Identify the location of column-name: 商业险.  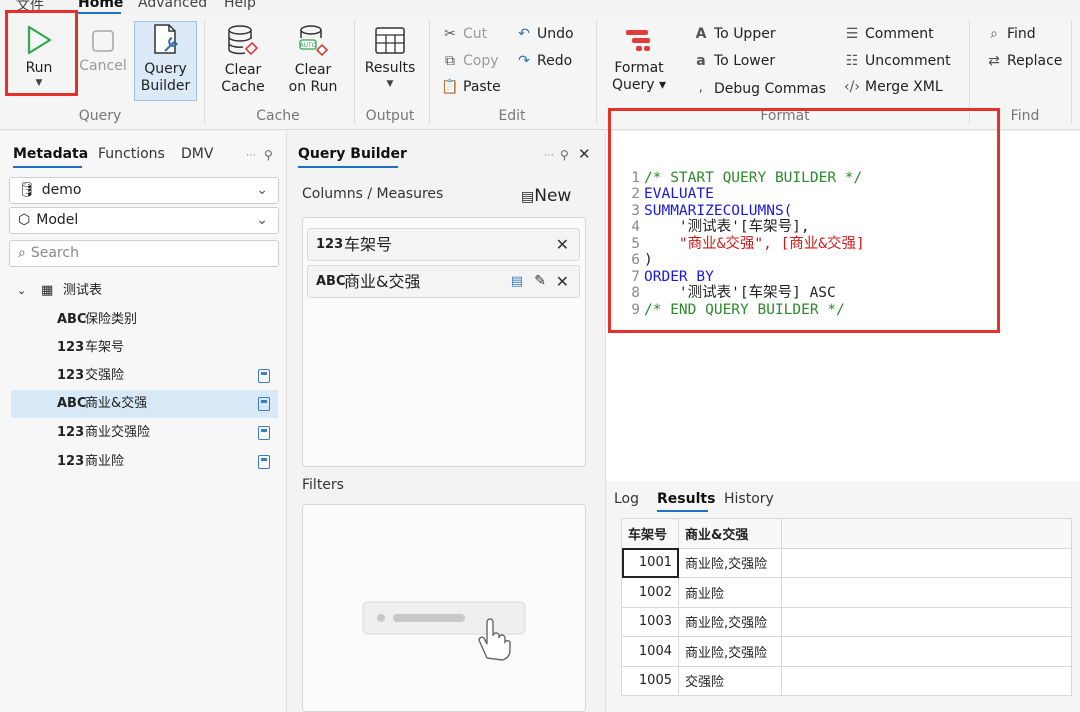
(105, 461).